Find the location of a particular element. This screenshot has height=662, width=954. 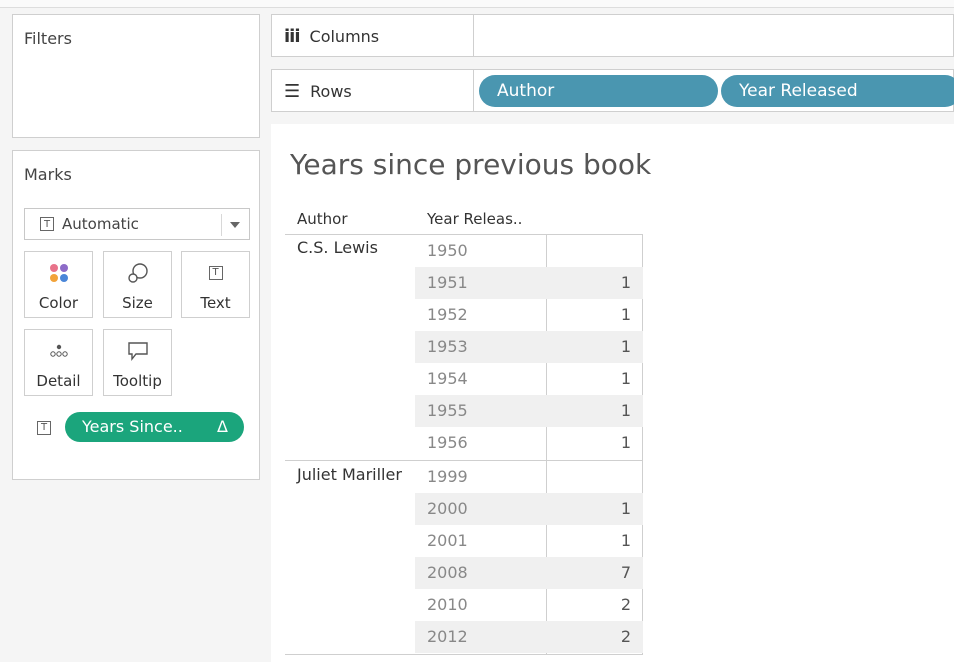

year-cell: 1951 is located at coordinates (480, 283).